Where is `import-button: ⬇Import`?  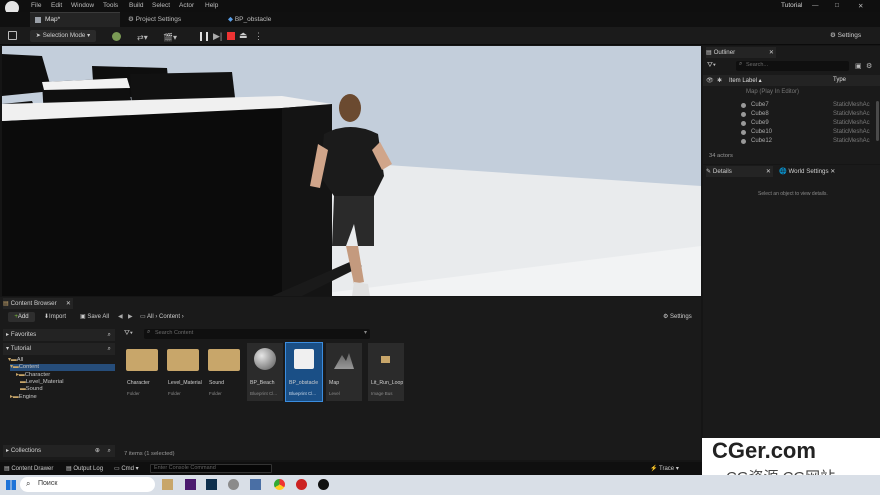
import-button: ⬇Import is located at coordinates (55, 316).